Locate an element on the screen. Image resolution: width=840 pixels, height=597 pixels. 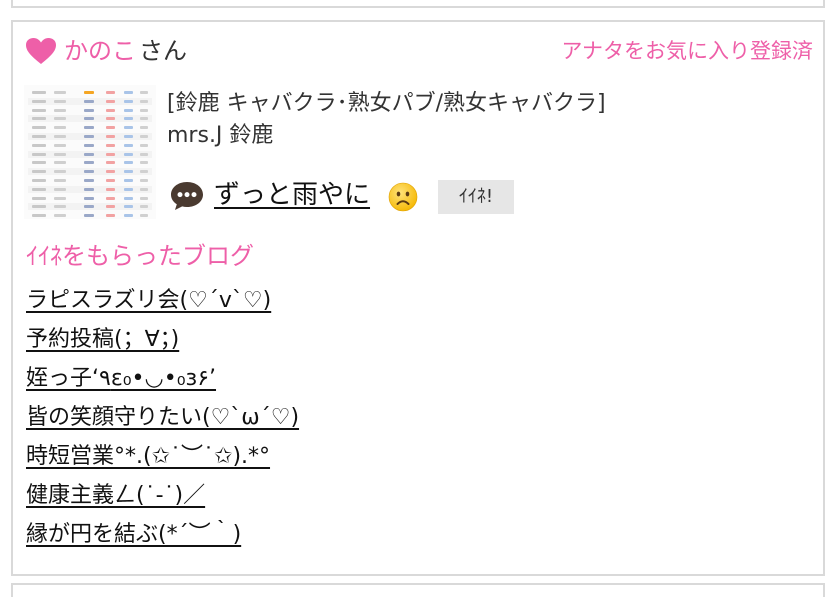
post-title-link: ずっと雨やに is located at coordinates (292, 195).